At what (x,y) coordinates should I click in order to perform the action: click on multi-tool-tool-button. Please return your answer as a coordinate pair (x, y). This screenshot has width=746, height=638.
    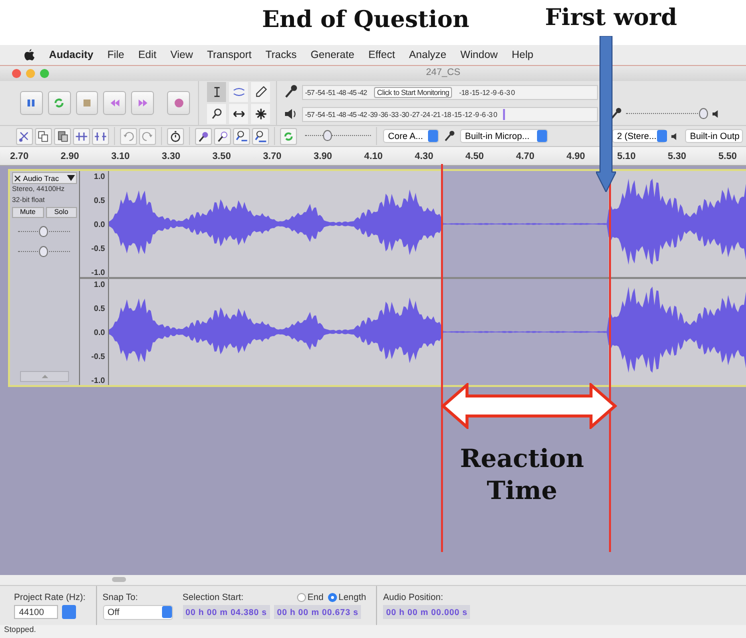
    Looking at the image, I should click on (260, 114).